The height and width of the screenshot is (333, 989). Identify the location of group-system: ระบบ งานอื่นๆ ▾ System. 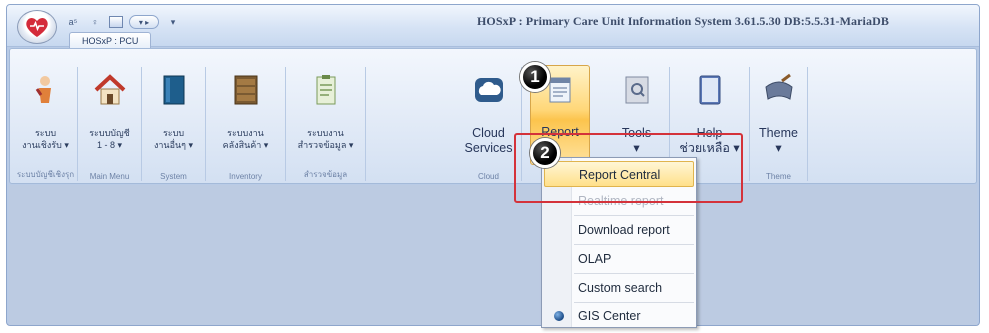
(174, 124).